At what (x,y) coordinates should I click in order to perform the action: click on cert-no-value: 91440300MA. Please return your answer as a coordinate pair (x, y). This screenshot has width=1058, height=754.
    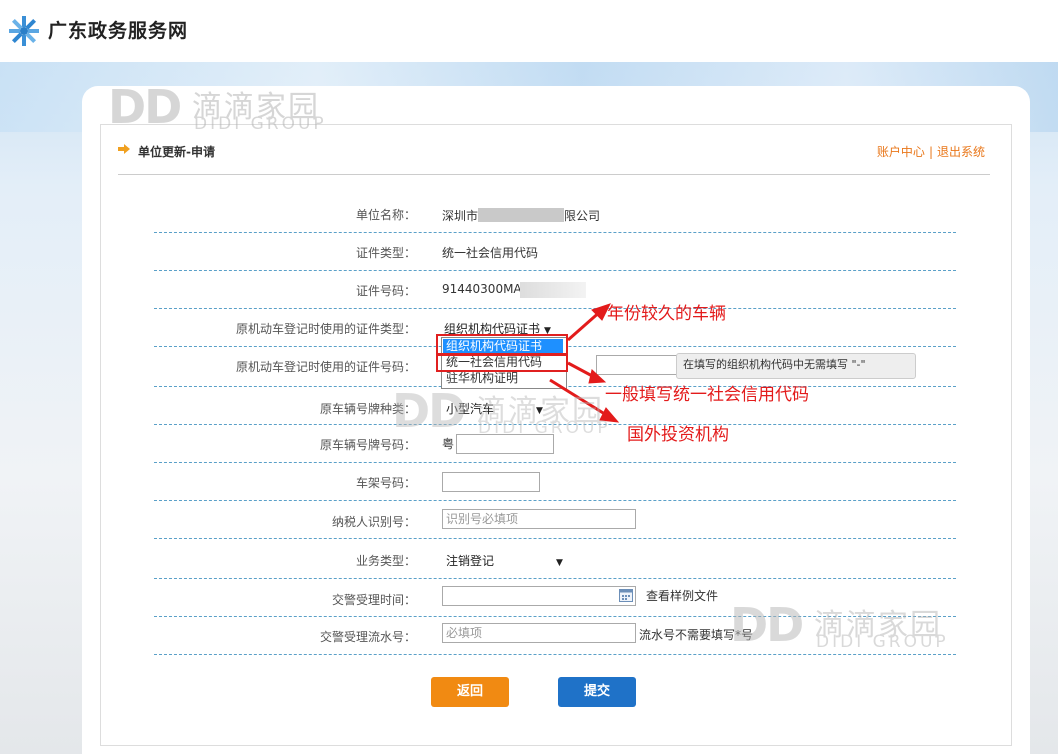
    Looking at the image, I should click on (482, 289).